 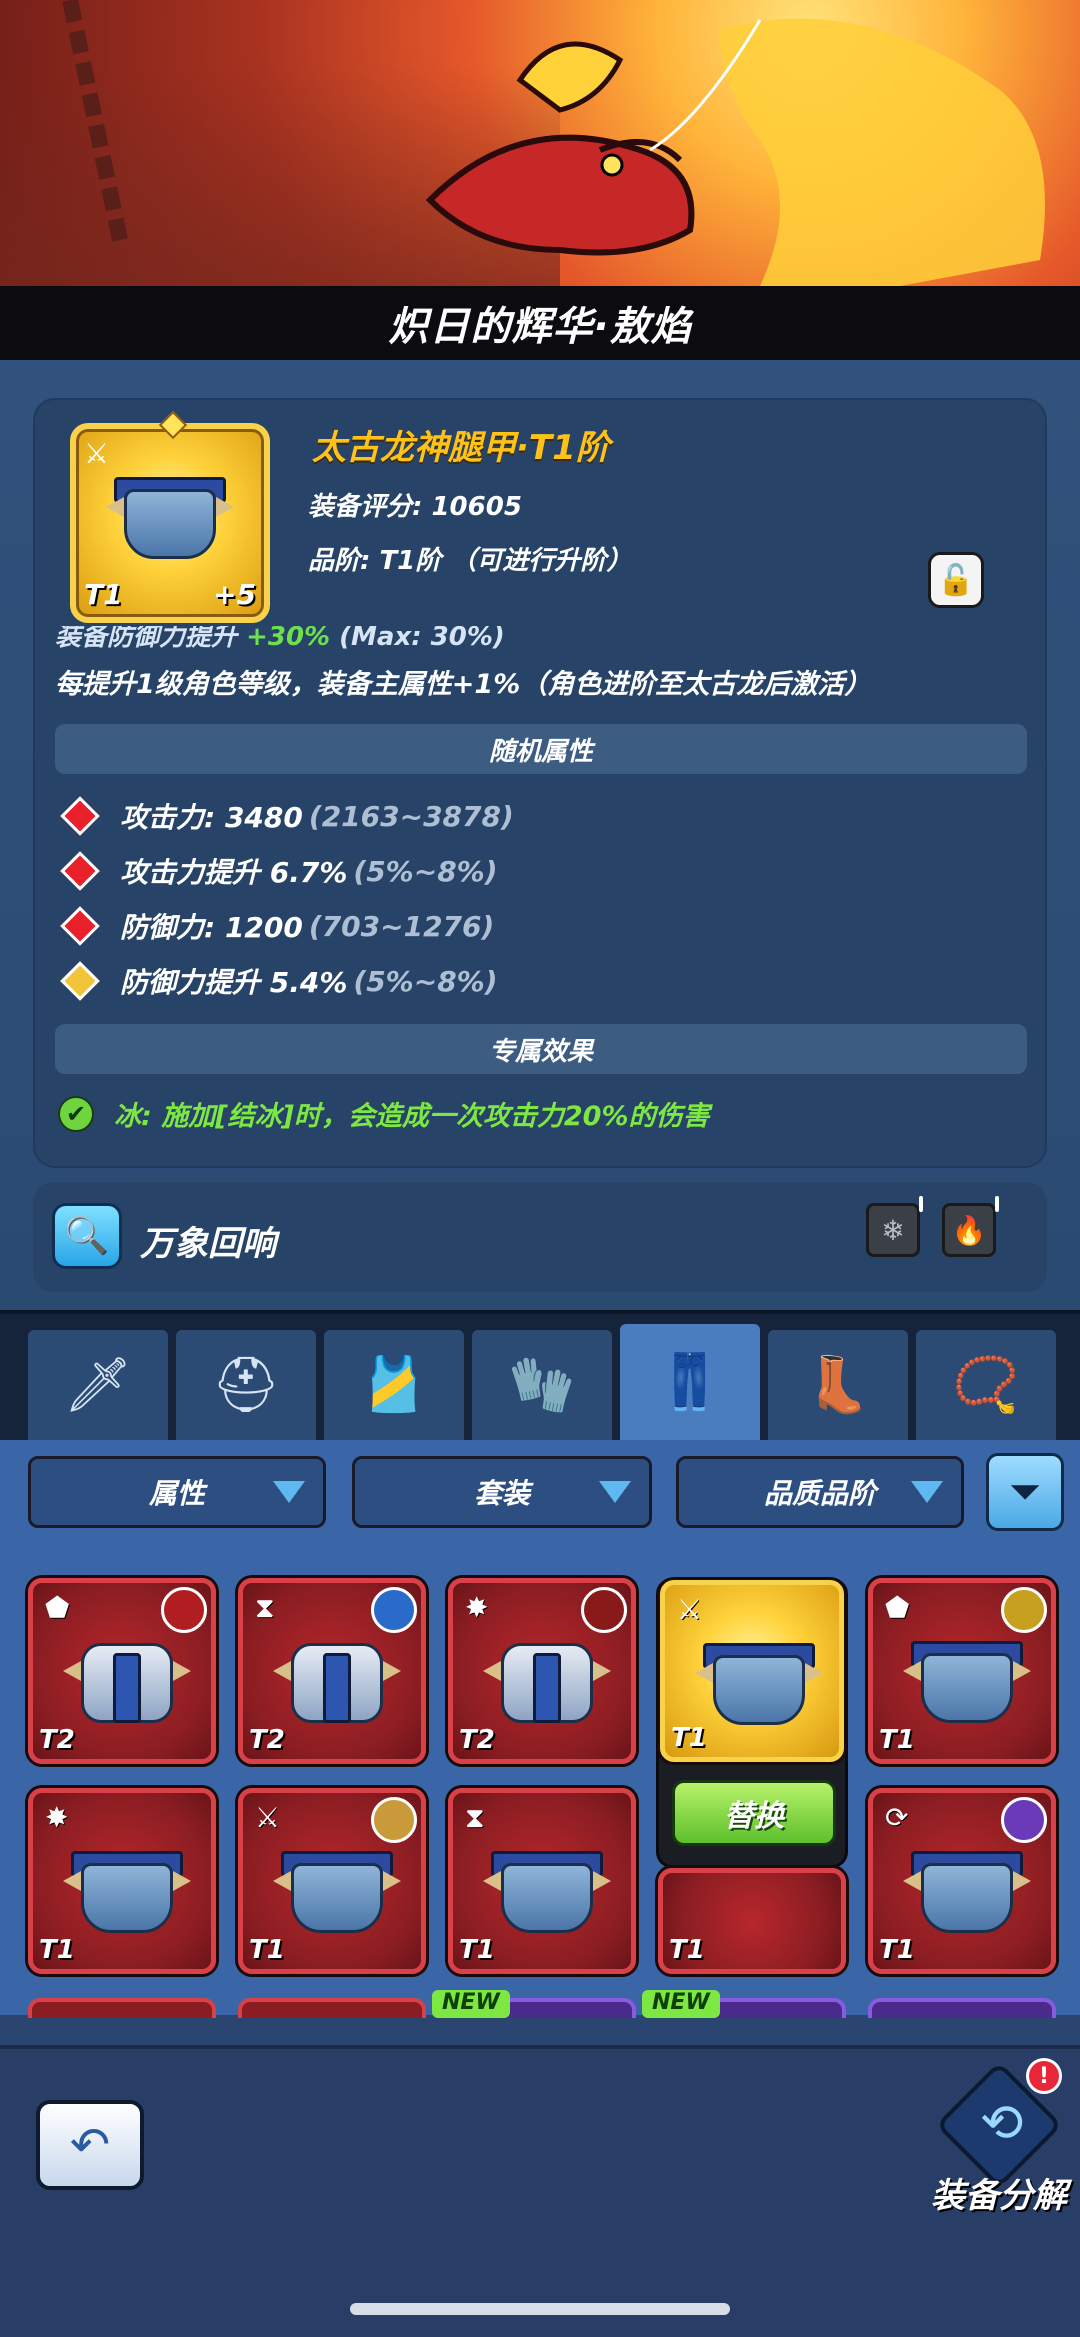 I want to click on banner-title-bar: 炽日的辉华·敖焰, so click(x=540, y=323).